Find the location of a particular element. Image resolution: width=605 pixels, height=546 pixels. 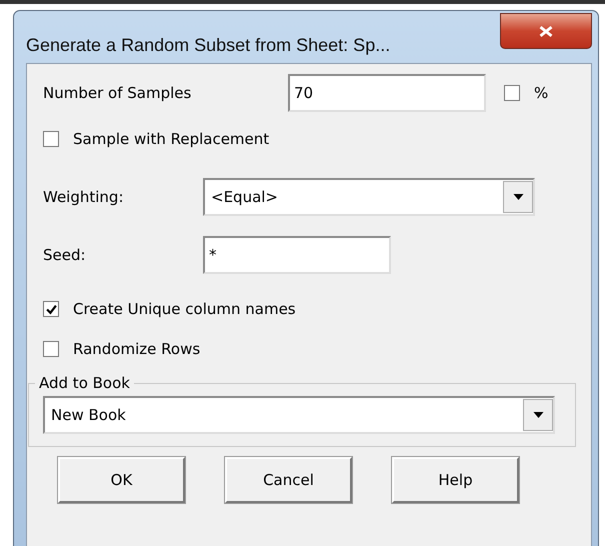

dialog-button: OK is located at coordinates (121, 480).